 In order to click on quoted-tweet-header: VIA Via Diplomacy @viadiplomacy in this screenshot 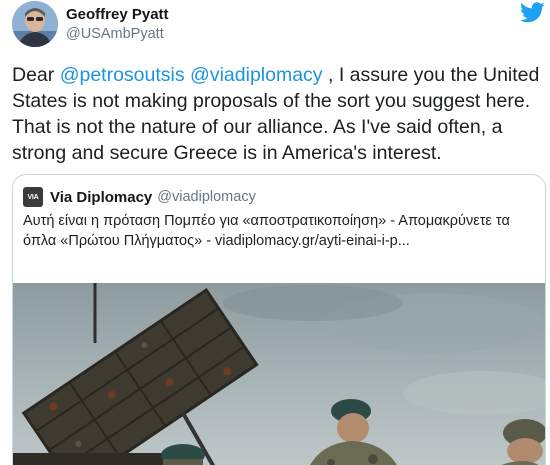, I will do `click(139, 197)`.